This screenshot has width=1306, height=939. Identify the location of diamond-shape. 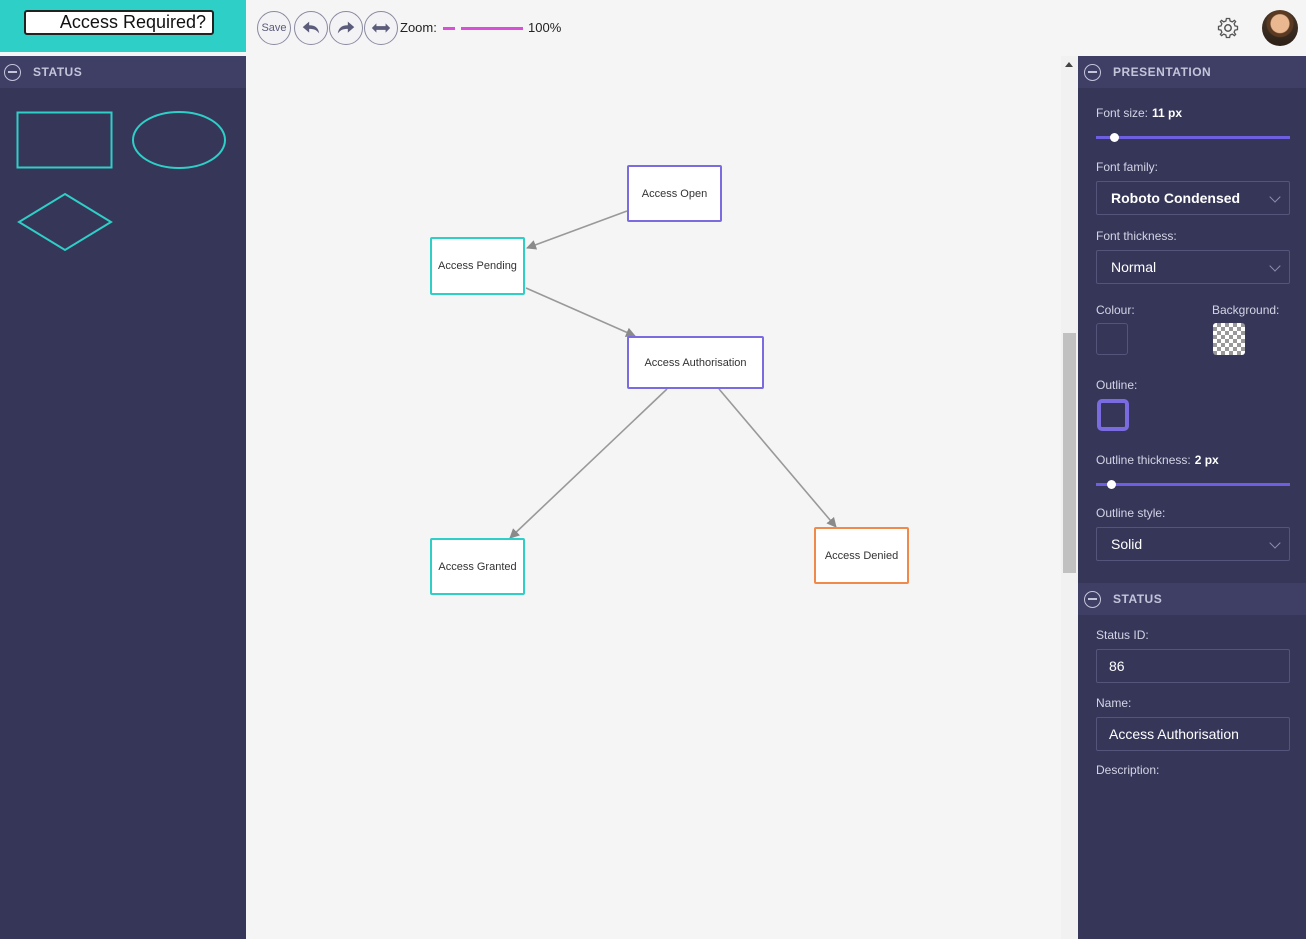
(65, 222).